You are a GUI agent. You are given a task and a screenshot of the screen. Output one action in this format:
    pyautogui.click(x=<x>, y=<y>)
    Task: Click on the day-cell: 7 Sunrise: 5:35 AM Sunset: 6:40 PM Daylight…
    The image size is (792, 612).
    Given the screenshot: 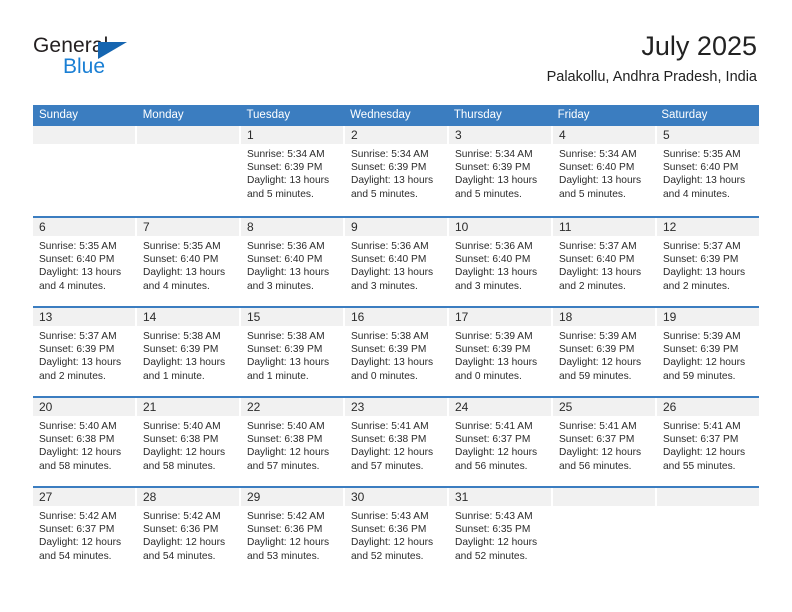 What is the action you would take?
    pyautogui.click(x=189, y=262)
    